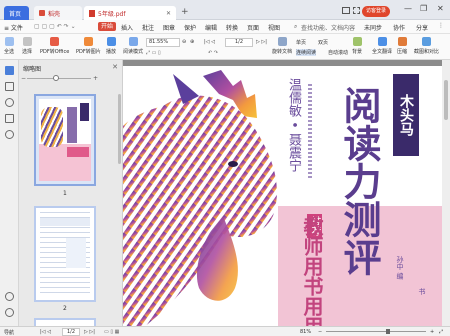 The width and height of the screenshot is (450, 336). I want to click on compress-tool: 压缩, so click(402, 46).